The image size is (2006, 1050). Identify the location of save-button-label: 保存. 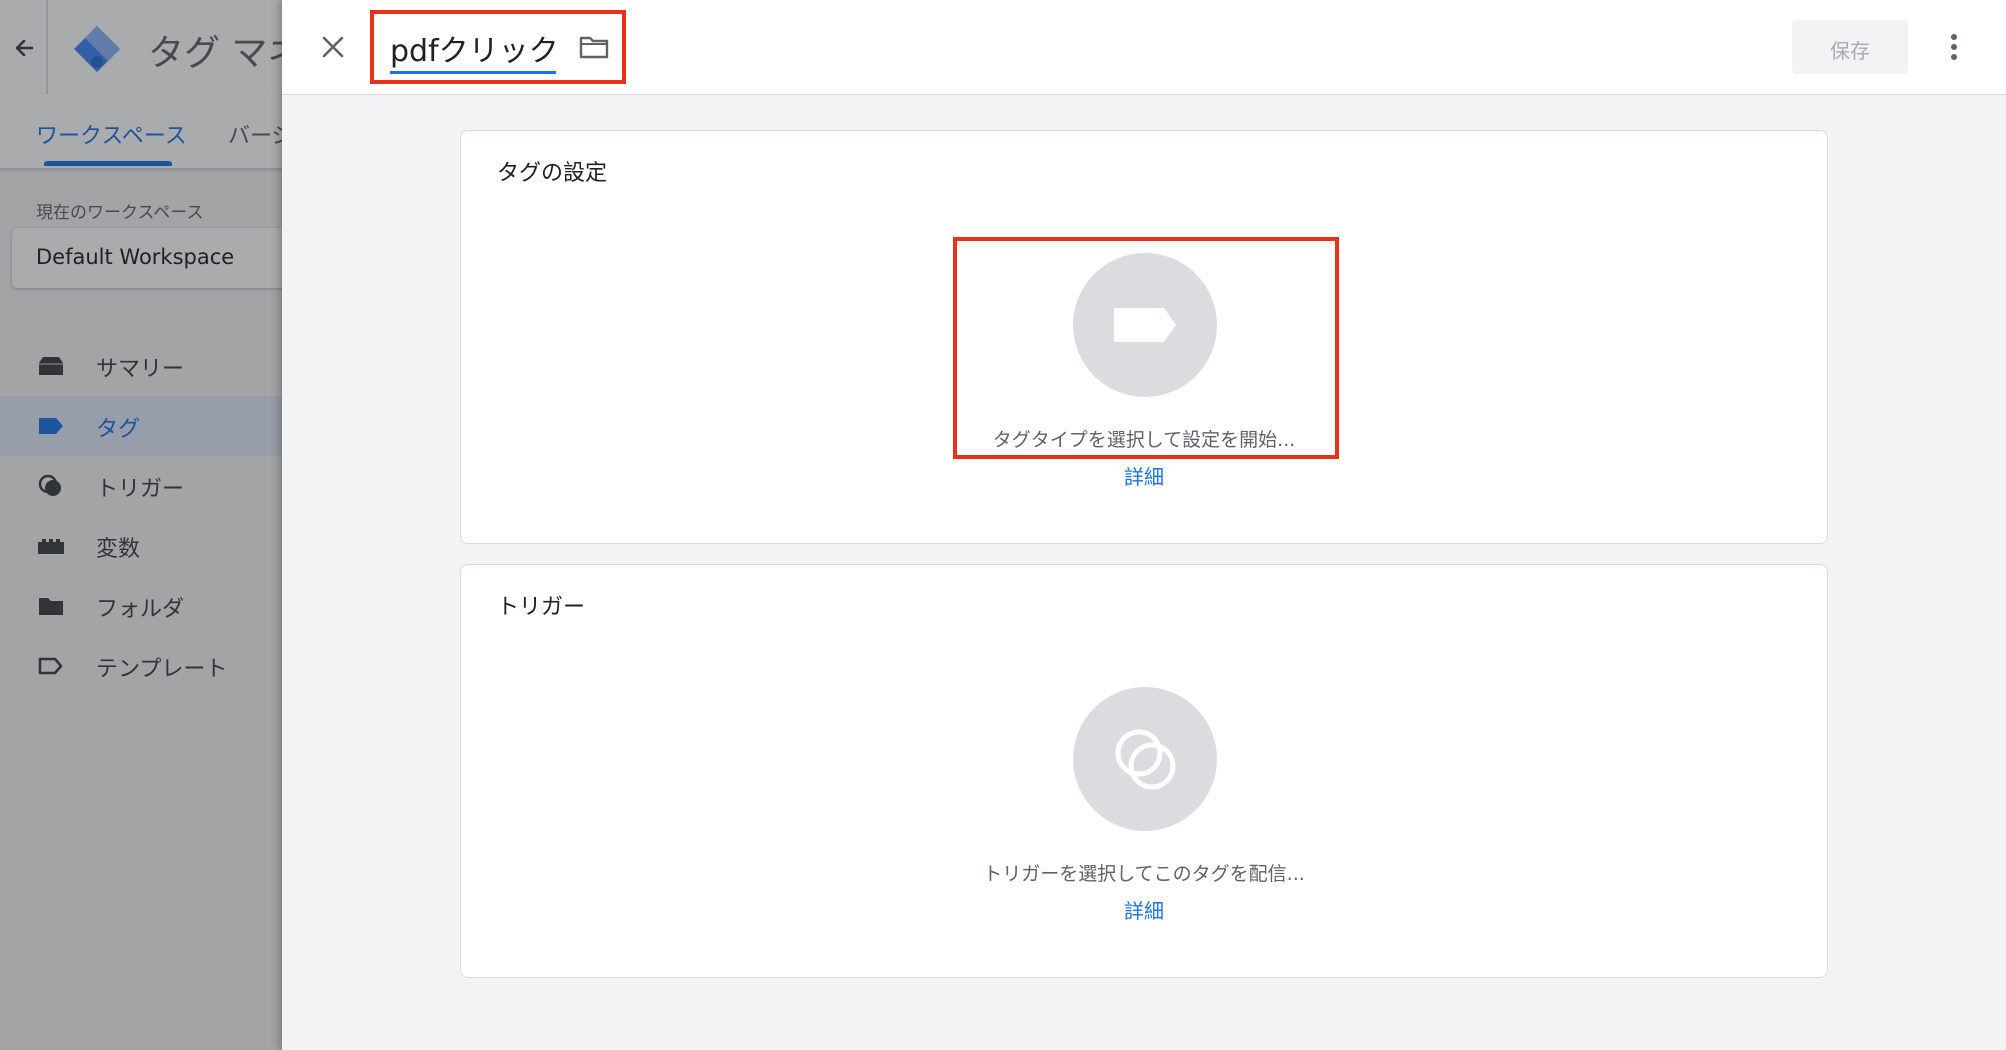
(1850, 51).